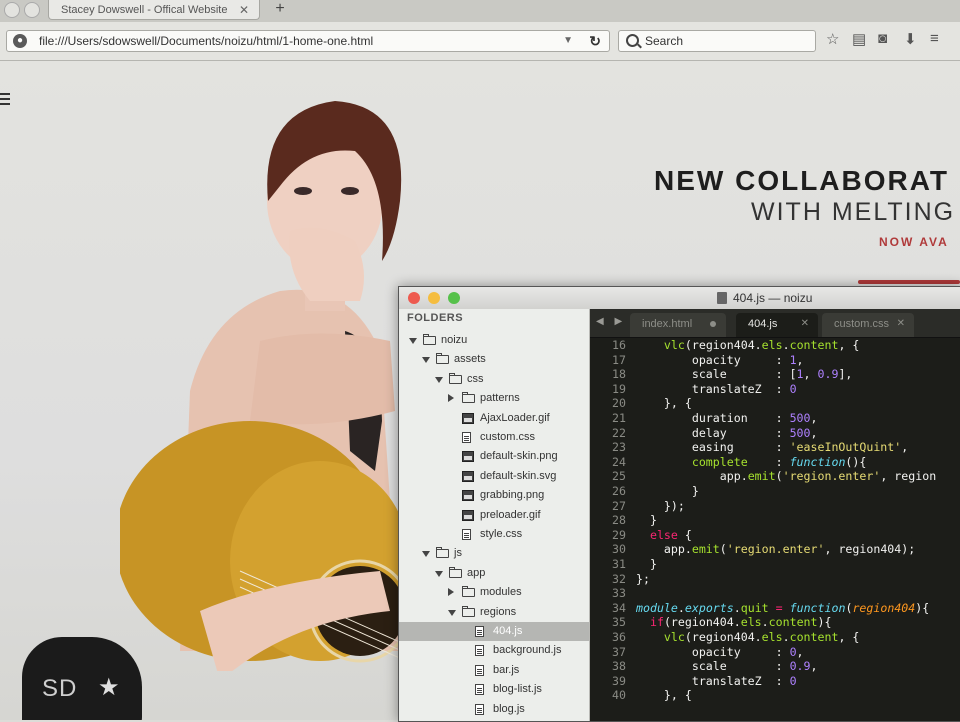  What do you see at coordinates (494, 495) in the screenshot?
I see `tree-item-grabbing-png: grabbing.png` at bounding box center [494, 495].